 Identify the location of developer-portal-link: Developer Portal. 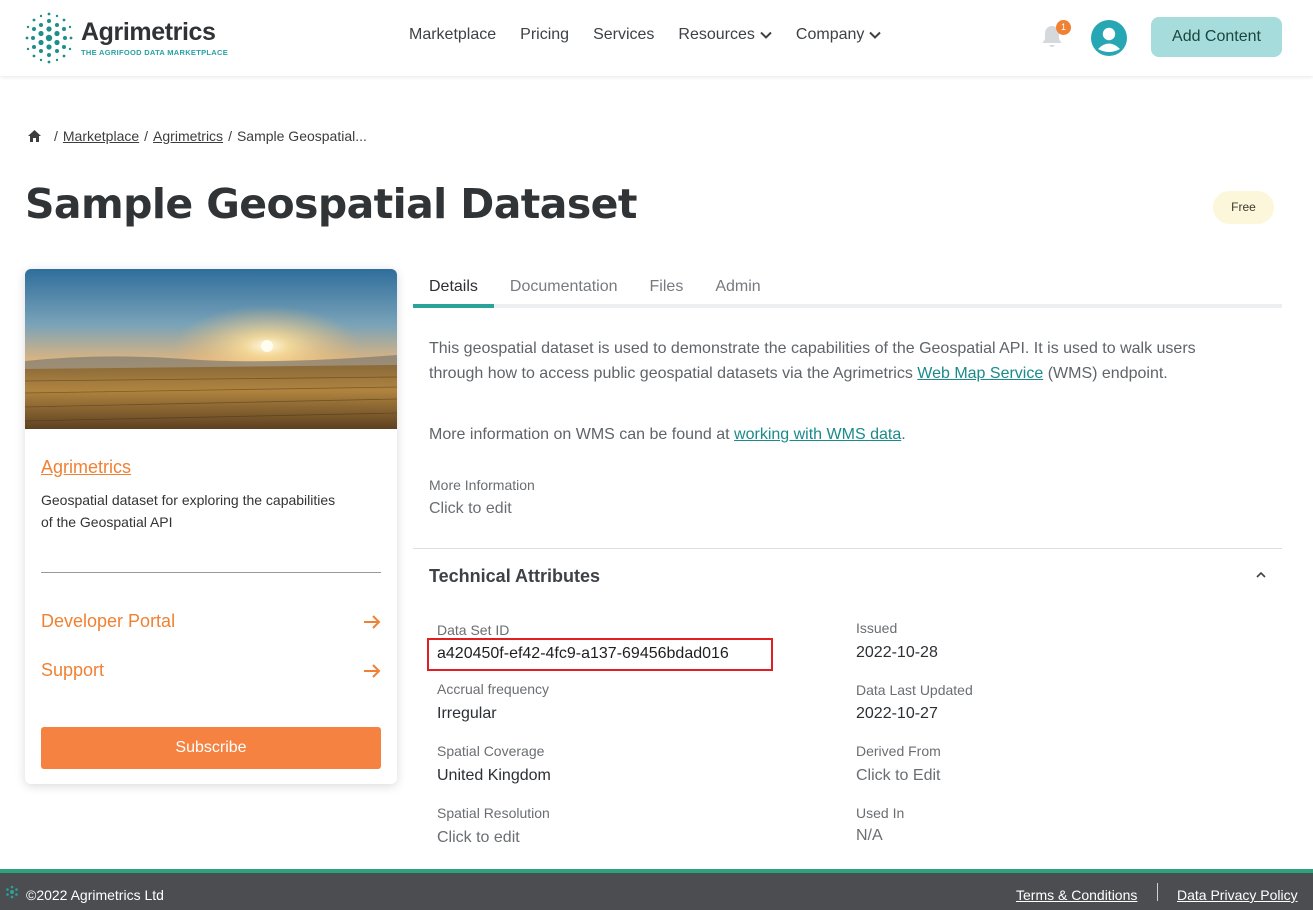
(211, 621).